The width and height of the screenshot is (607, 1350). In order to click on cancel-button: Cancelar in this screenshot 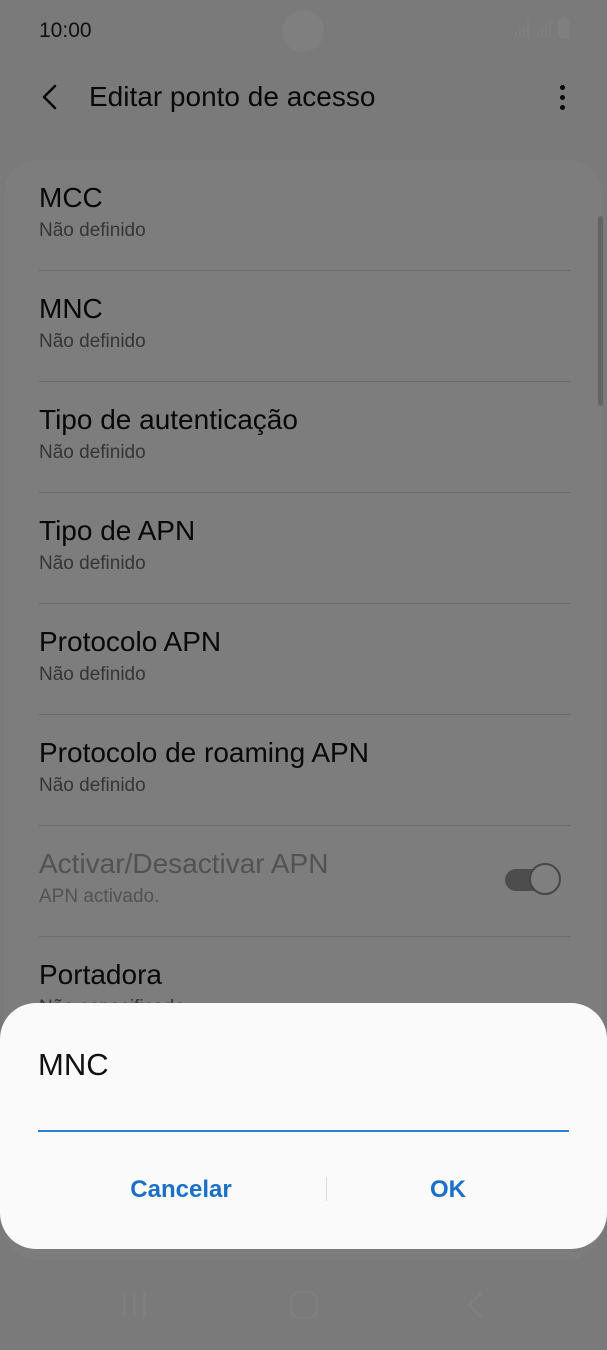, I will do `click(181, 1190)`.